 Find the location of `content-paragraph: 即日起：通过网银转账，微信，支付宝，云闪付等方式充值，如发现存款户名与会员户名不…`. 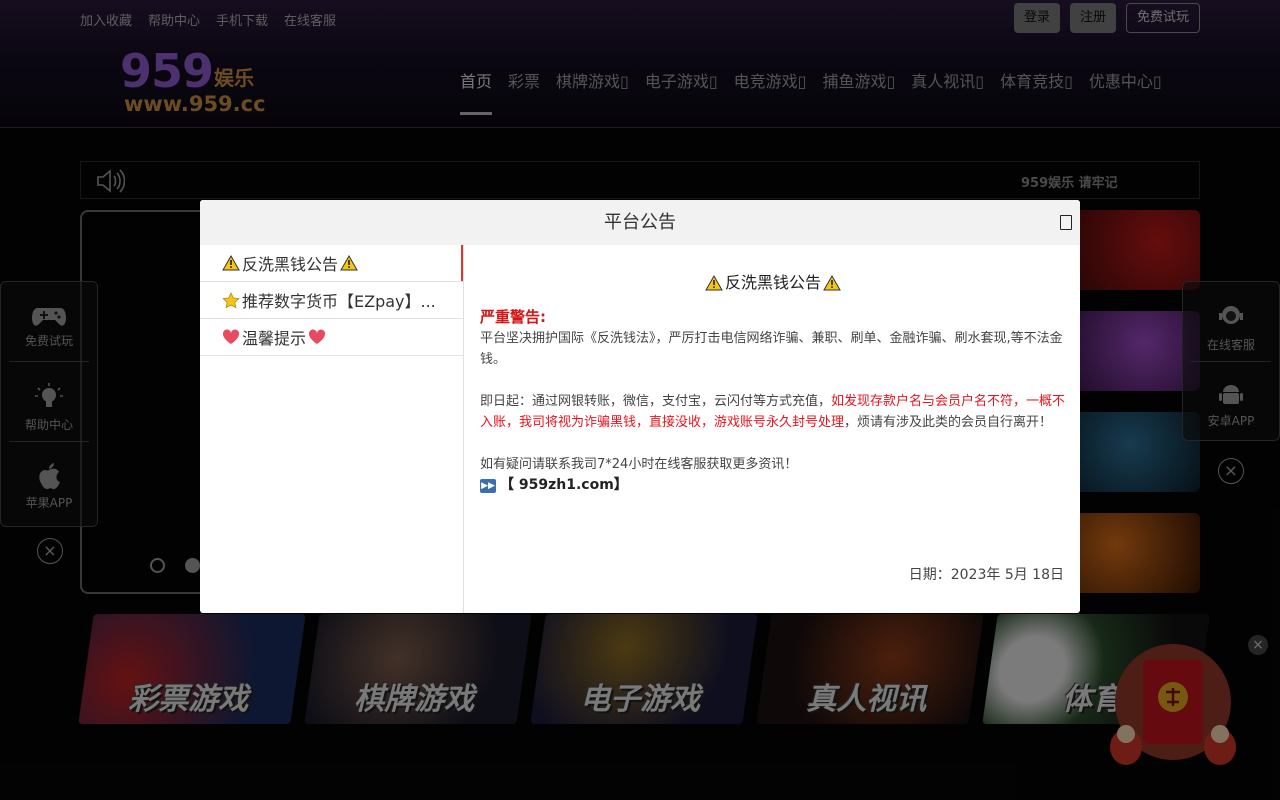

content-paragraph: 即日起：通过网银转账，微信，支付宝，云闪付等方式充值，如发现存款户名与会员户名不… is located at coordinates (773, 412).